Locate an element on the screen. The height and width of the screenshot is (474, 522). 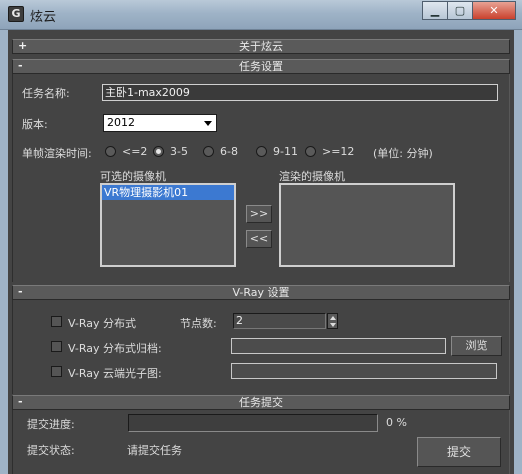
vray-settings-title: V-Ray 设置 is located at coordinates (261, 292).